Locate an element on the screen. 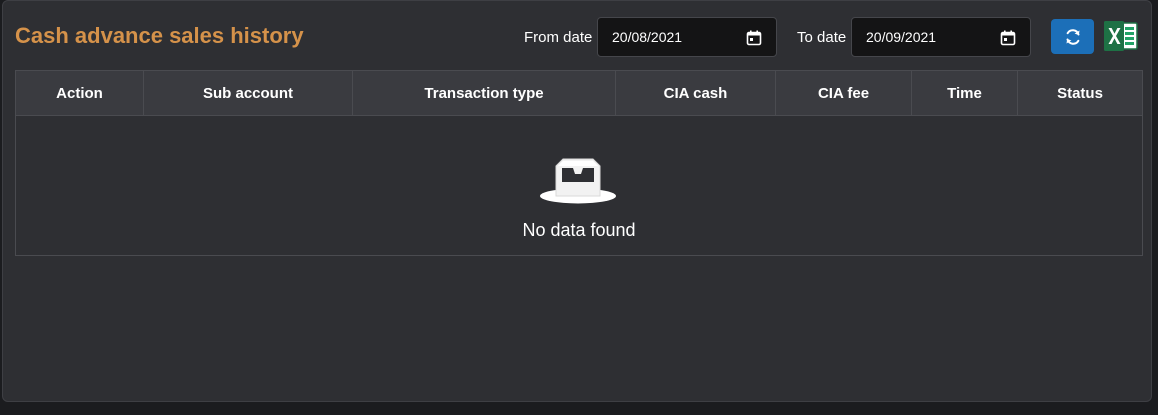  from-date-field: 20/08/2021 is located at coordinates (687, 37).